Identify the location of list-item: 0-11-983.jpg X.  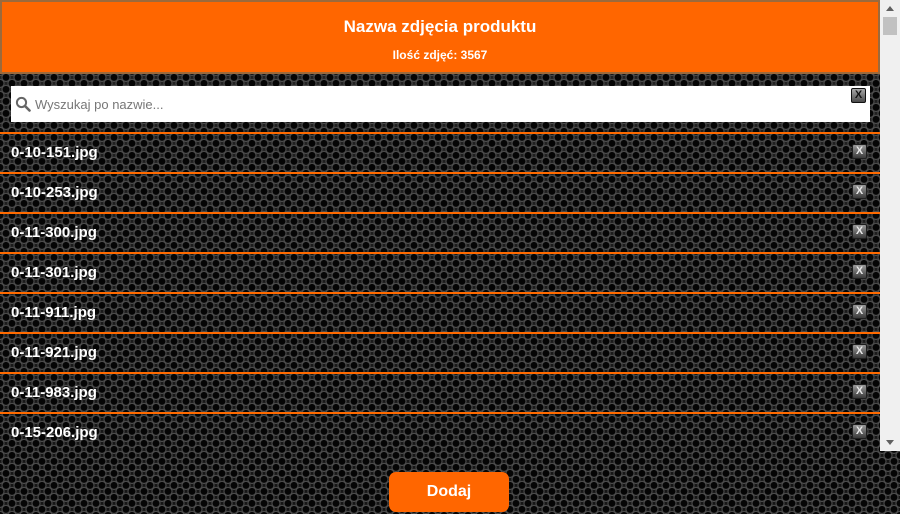
(440, 392).